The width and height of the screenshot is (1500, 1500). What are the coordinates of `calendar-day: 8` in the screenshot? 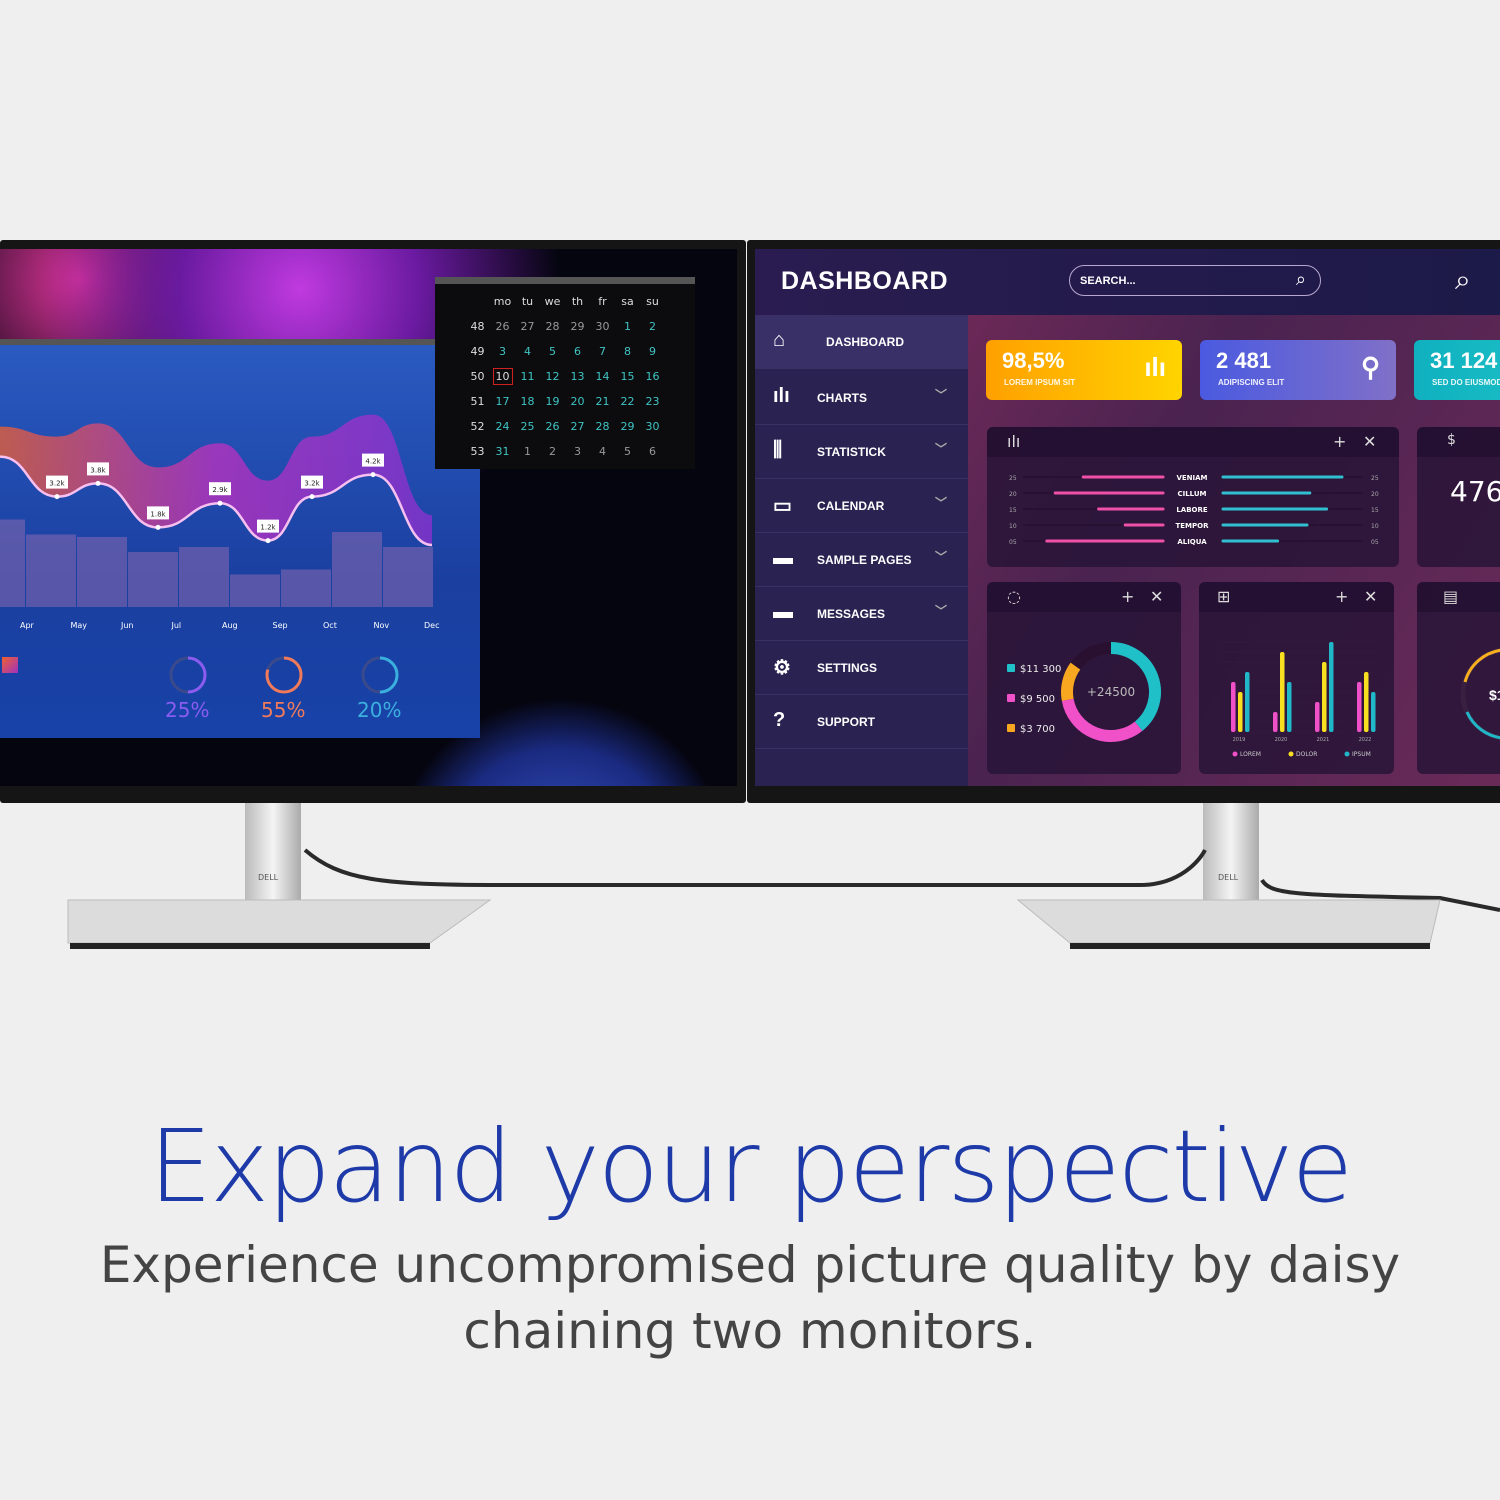 It's located at (627, 351).